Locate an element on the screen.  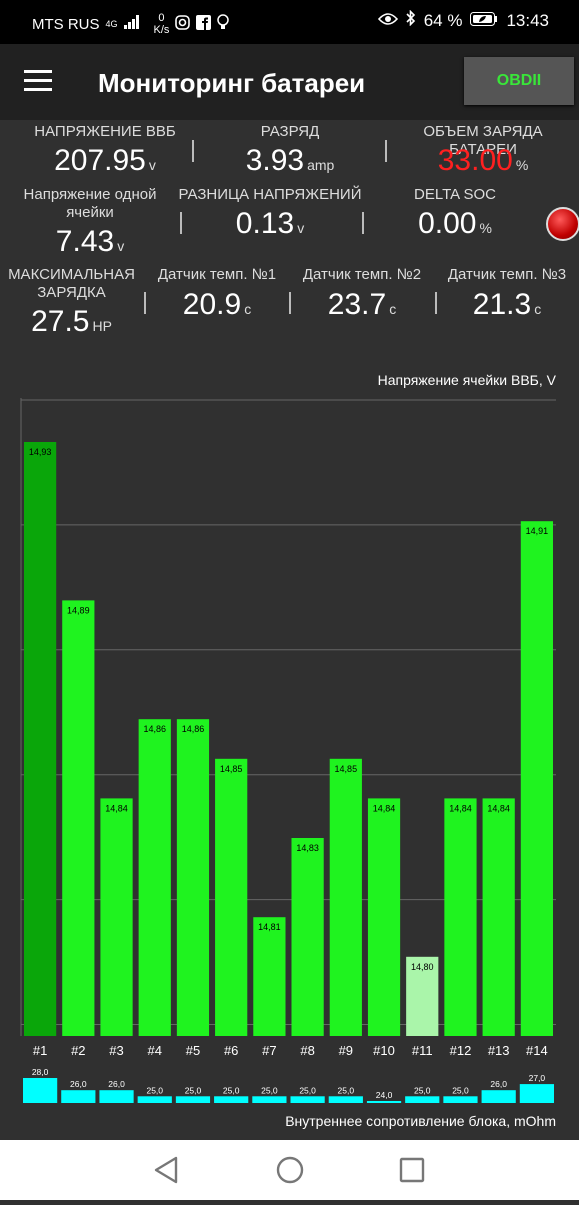
max-charge-label-line1: МАКСИМАЛЬНАЯ is located at coordinates (71, 274).